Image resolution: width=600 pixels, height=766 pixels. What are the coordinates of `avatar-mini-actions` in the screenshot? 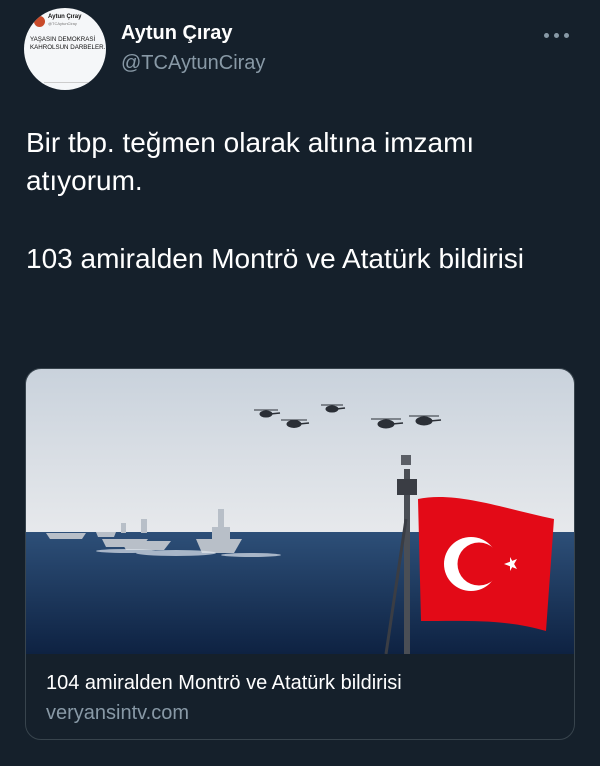 It's located at (69, 84).